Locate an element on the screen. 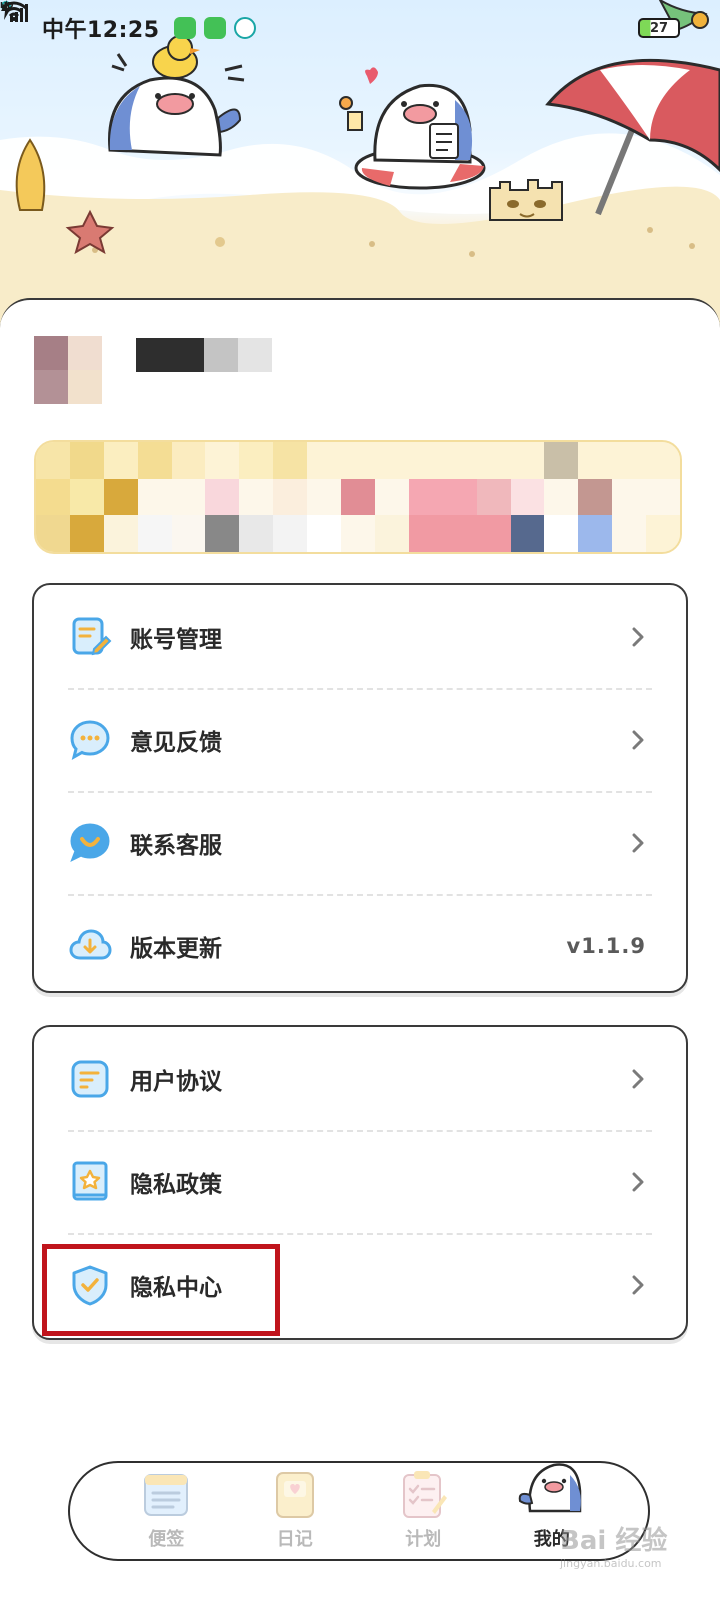 This screenshot has height=1600, width=720. baidu-jingyan-watermark: Bai 经验 jingyan.baidu.com is located at coordinates (635, 1555).